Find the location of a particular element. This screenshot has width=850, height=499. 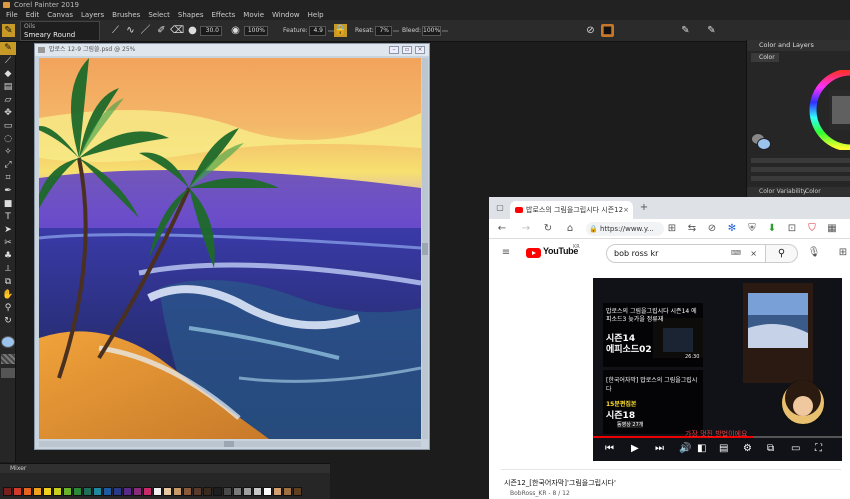

pocket-icon: ⛉ is located at coordinates (812, 229).